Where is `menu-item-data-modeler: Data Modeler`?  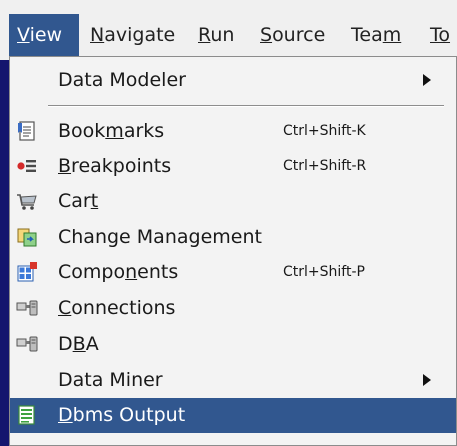
menu-item-data-modeler: Data Modeler is located at coordinates (233, 80).